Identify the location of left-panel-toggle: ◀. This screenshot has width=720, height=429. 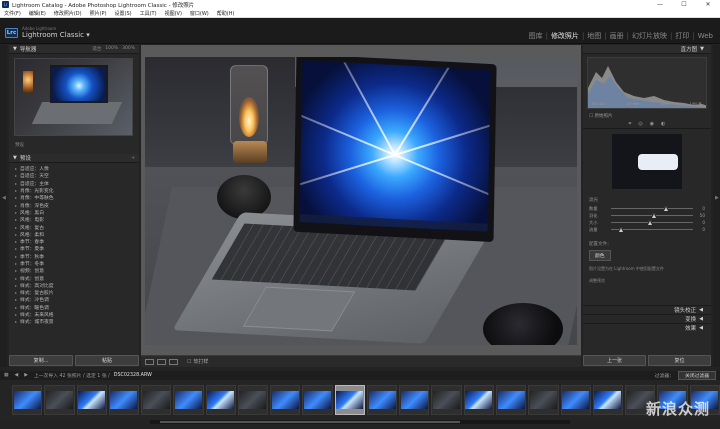
(3, 206).